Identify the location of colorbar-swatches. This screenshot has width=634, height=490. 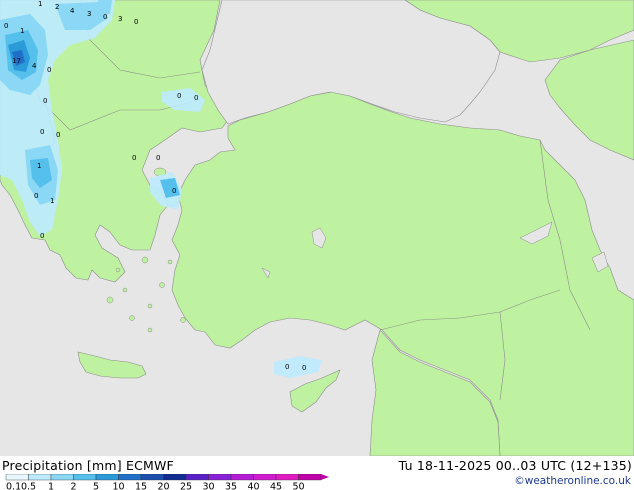
(167, 477).